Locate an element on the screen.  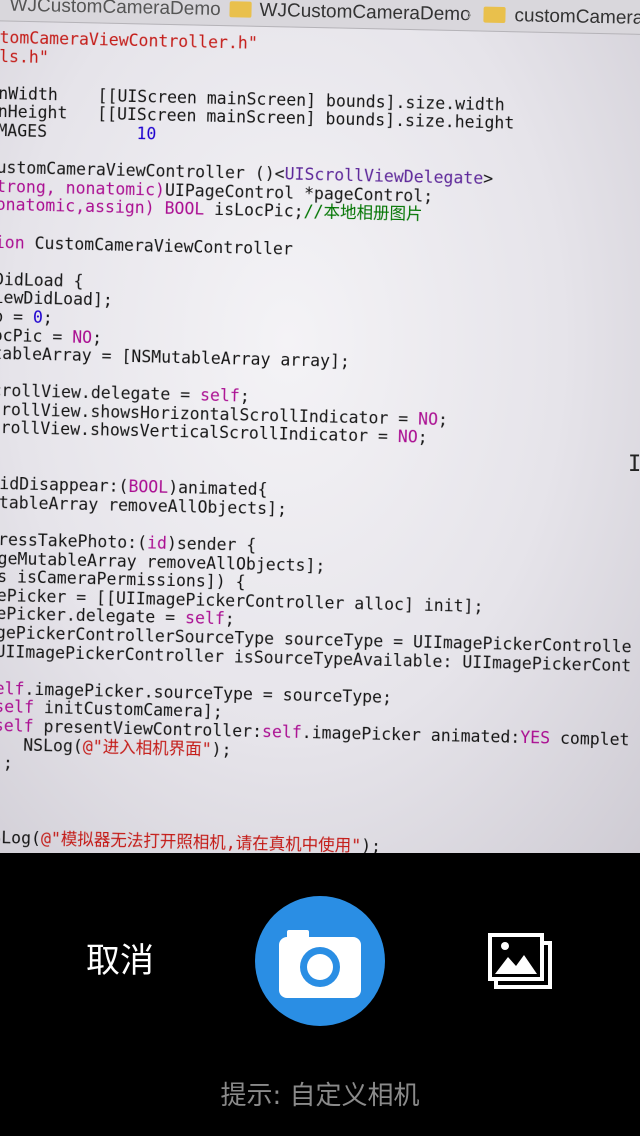
camera-icon is located at coordinates (320, 964).